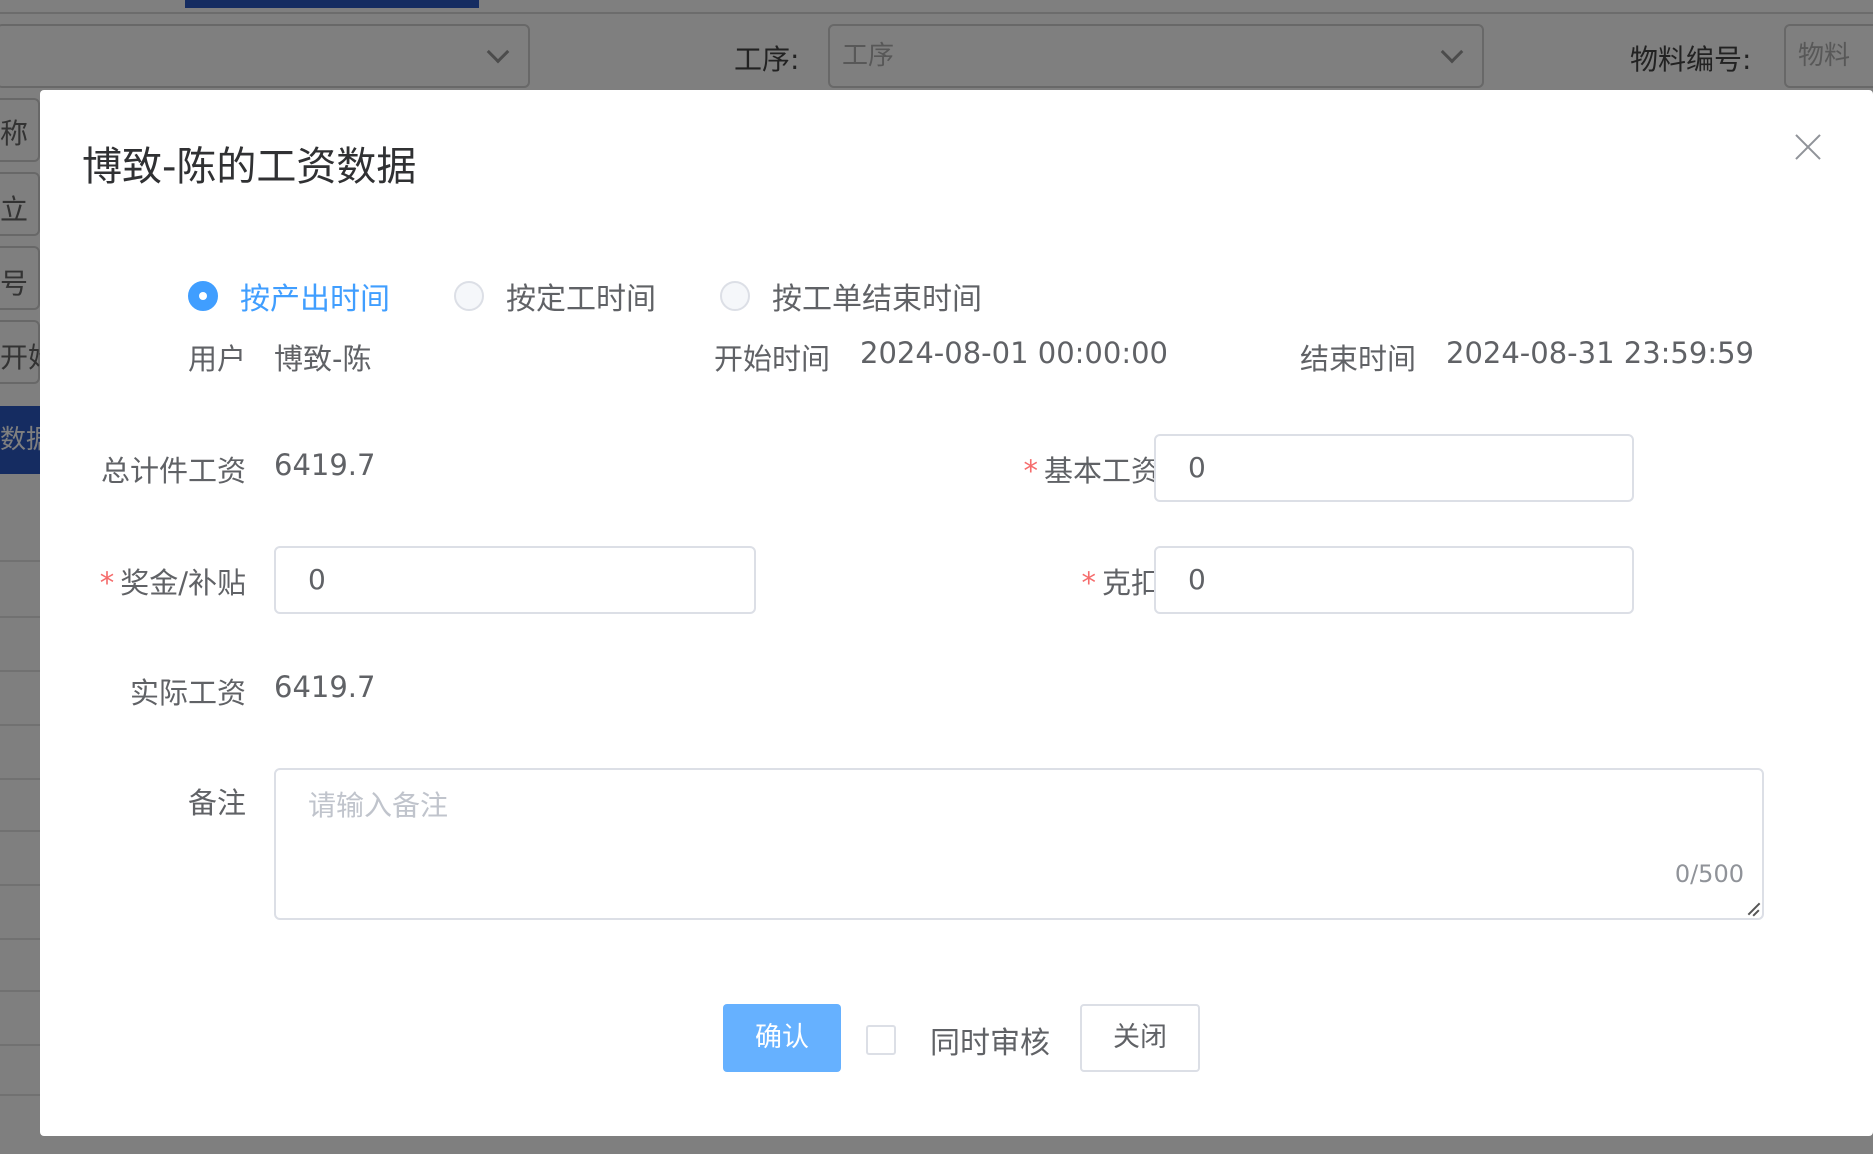  I want to click on remark-char-count: 0/500, so click(1709, 874).